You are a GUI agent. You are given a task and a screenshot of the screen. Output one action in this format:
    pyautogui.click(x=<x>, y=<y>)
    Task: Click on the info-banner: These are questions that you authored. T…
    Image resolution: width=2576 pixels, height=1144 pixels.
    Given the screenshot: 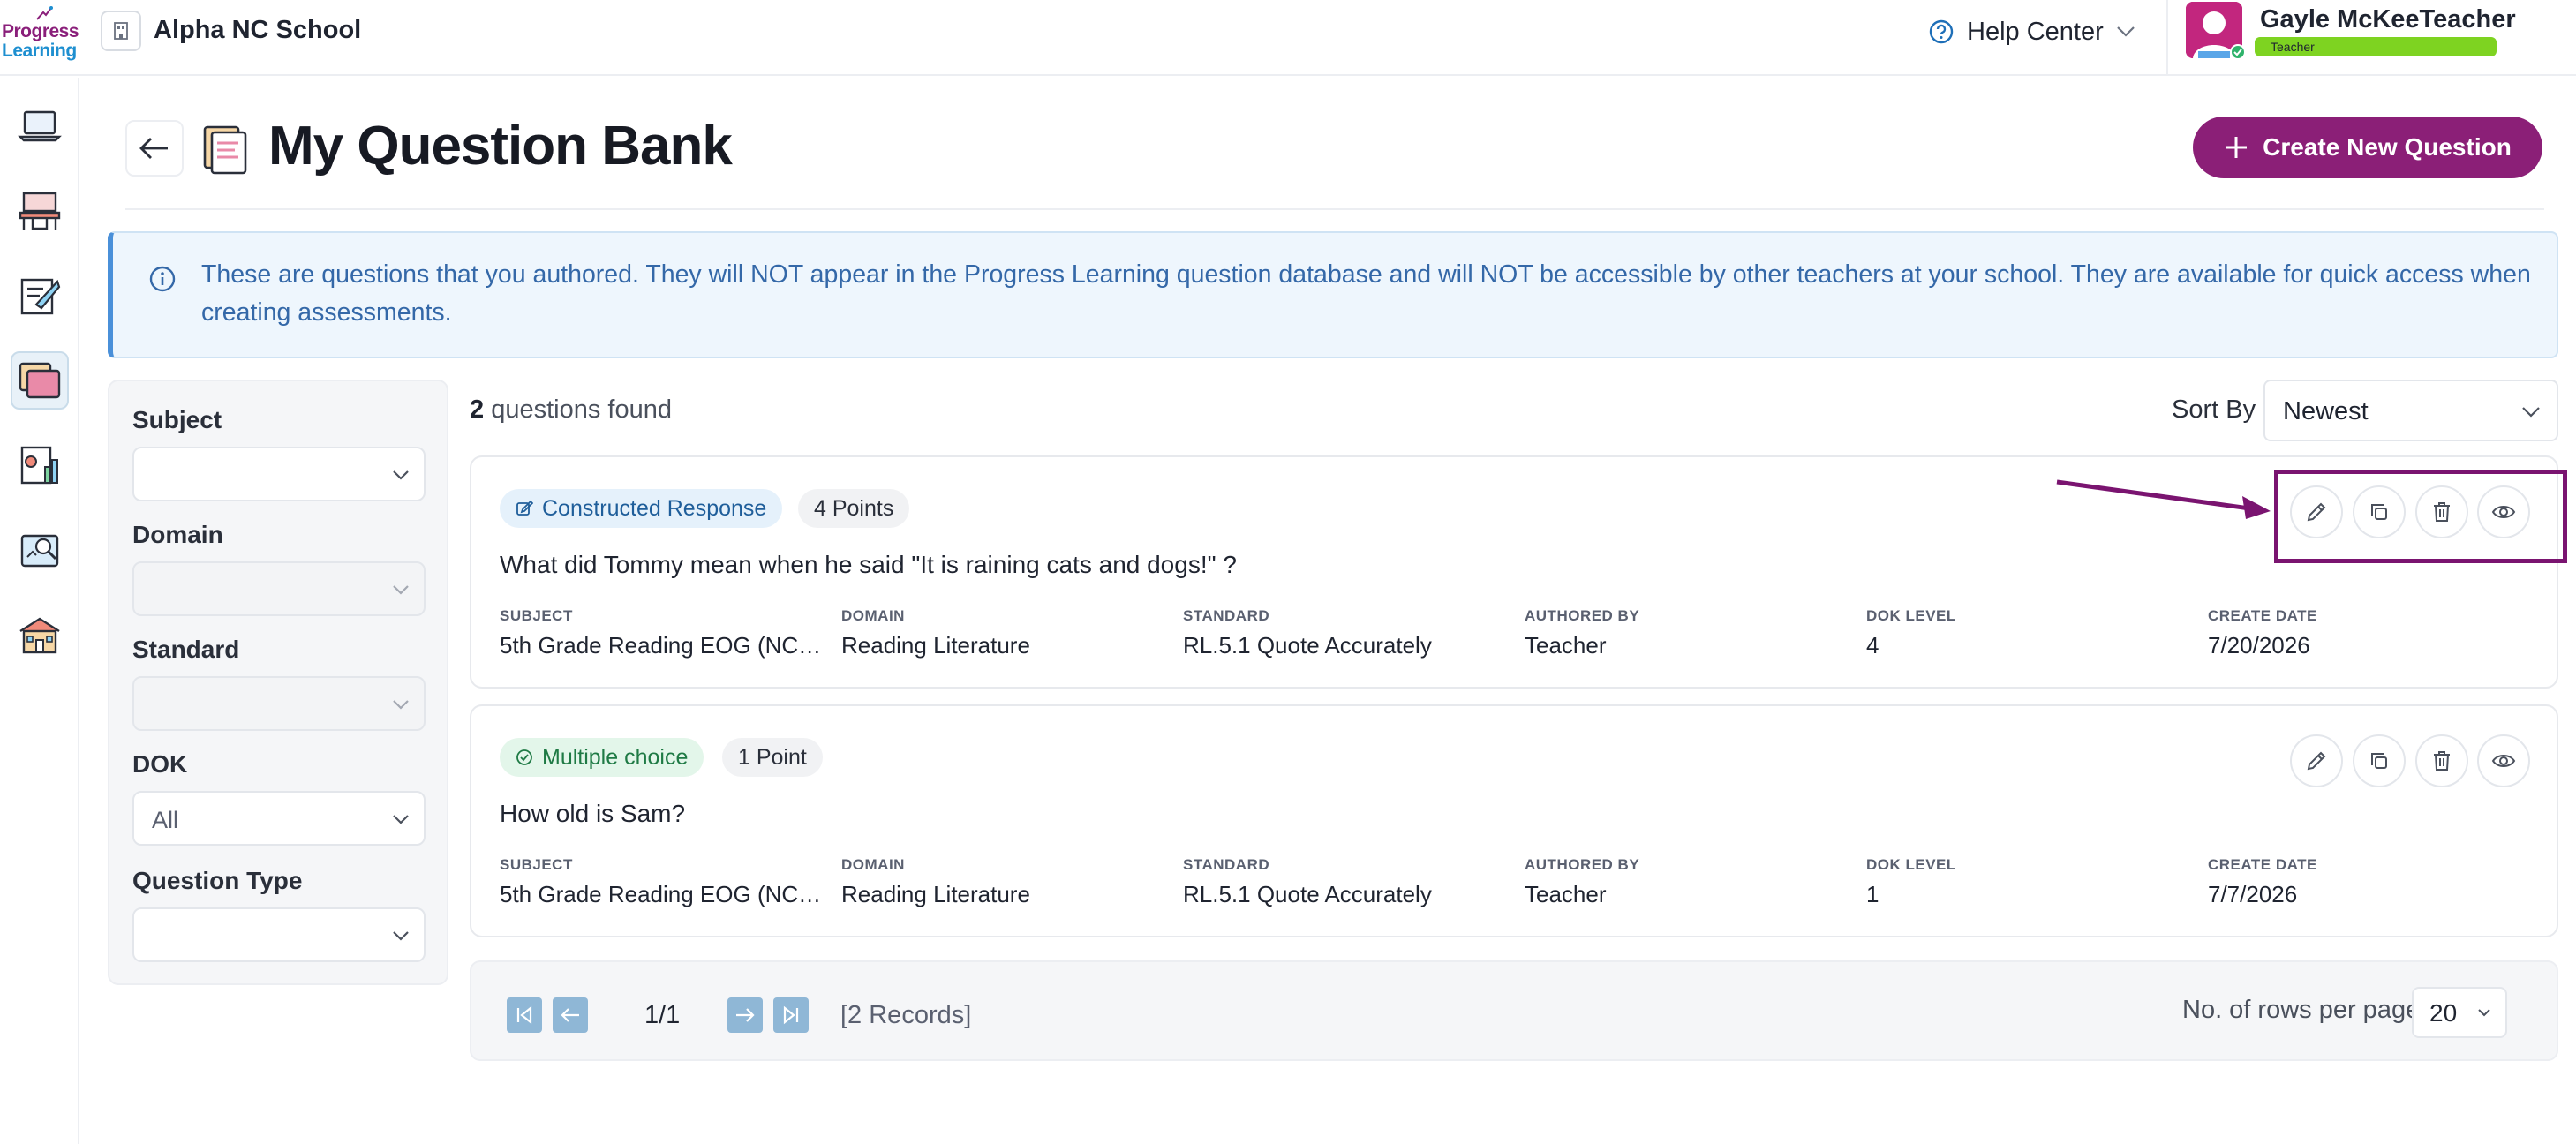 What is the action you would take?
    pyautogui.click(x=1333, y=295)
    